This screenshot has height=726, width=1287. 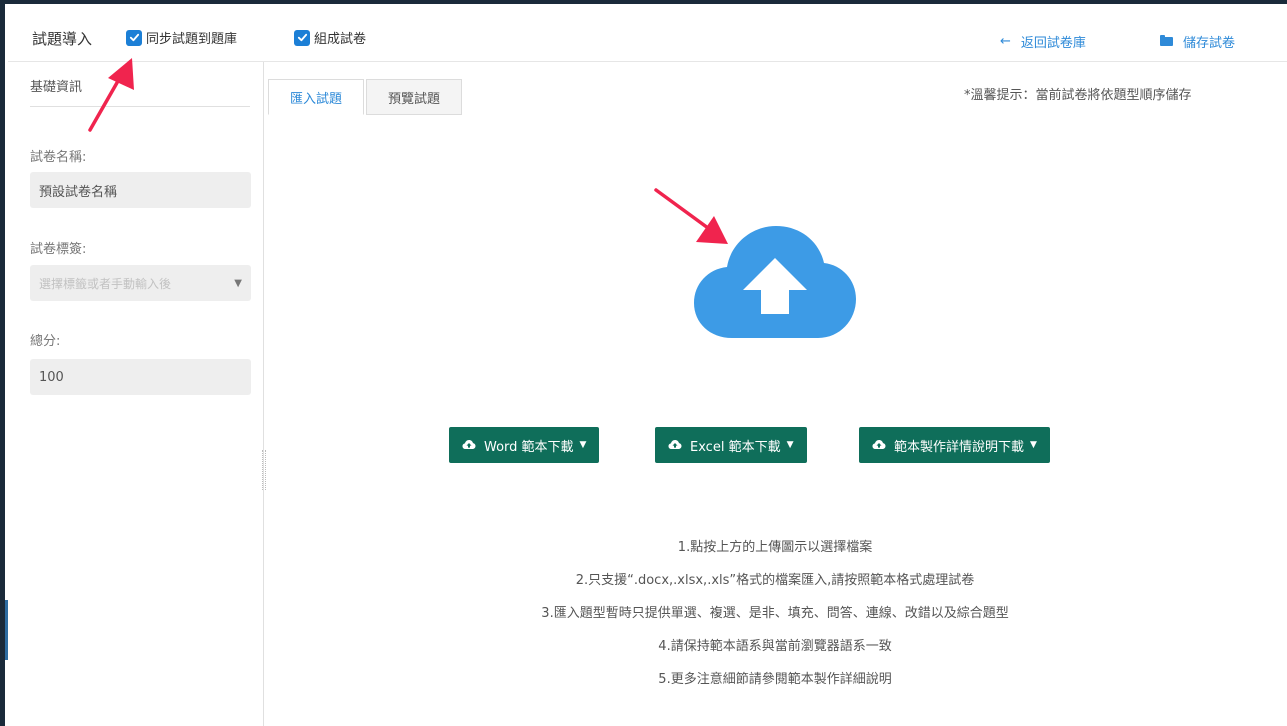 I want to click on save-paper-link: 儲存試卷, so click(x=1197, y=41).